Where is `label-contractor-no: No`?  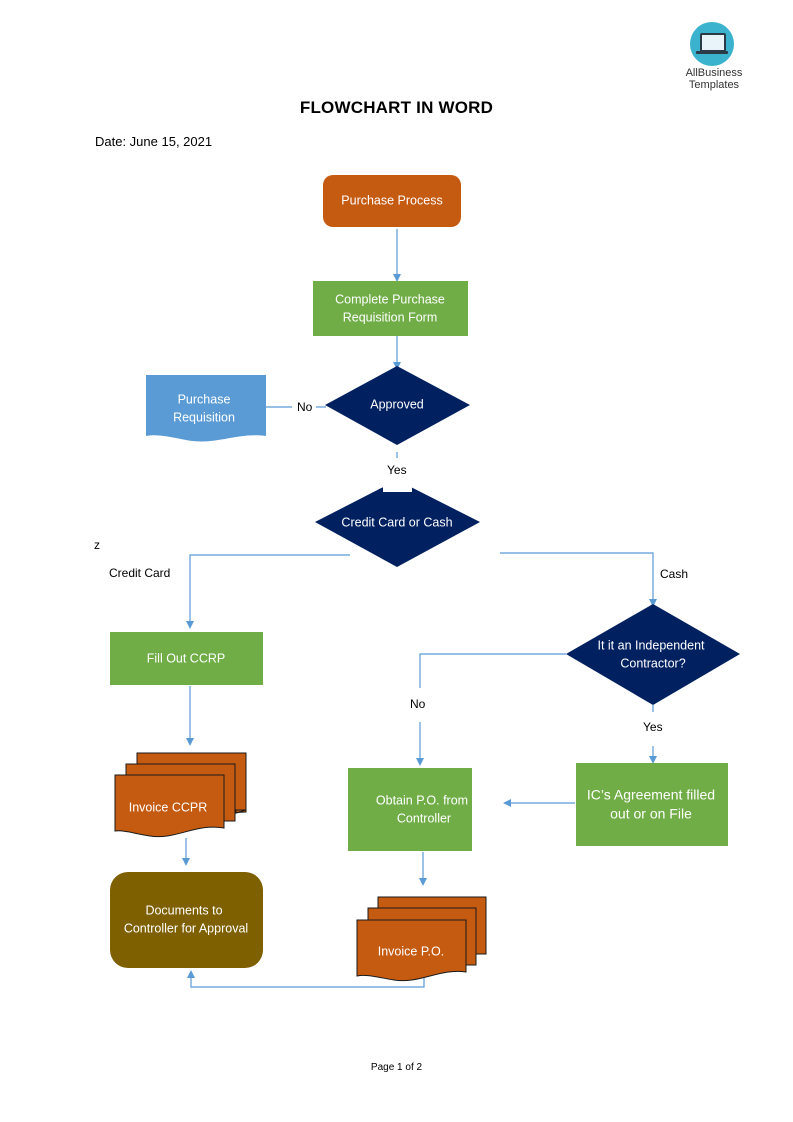 label-contractor-no: No is located at coordinates (418, 704).